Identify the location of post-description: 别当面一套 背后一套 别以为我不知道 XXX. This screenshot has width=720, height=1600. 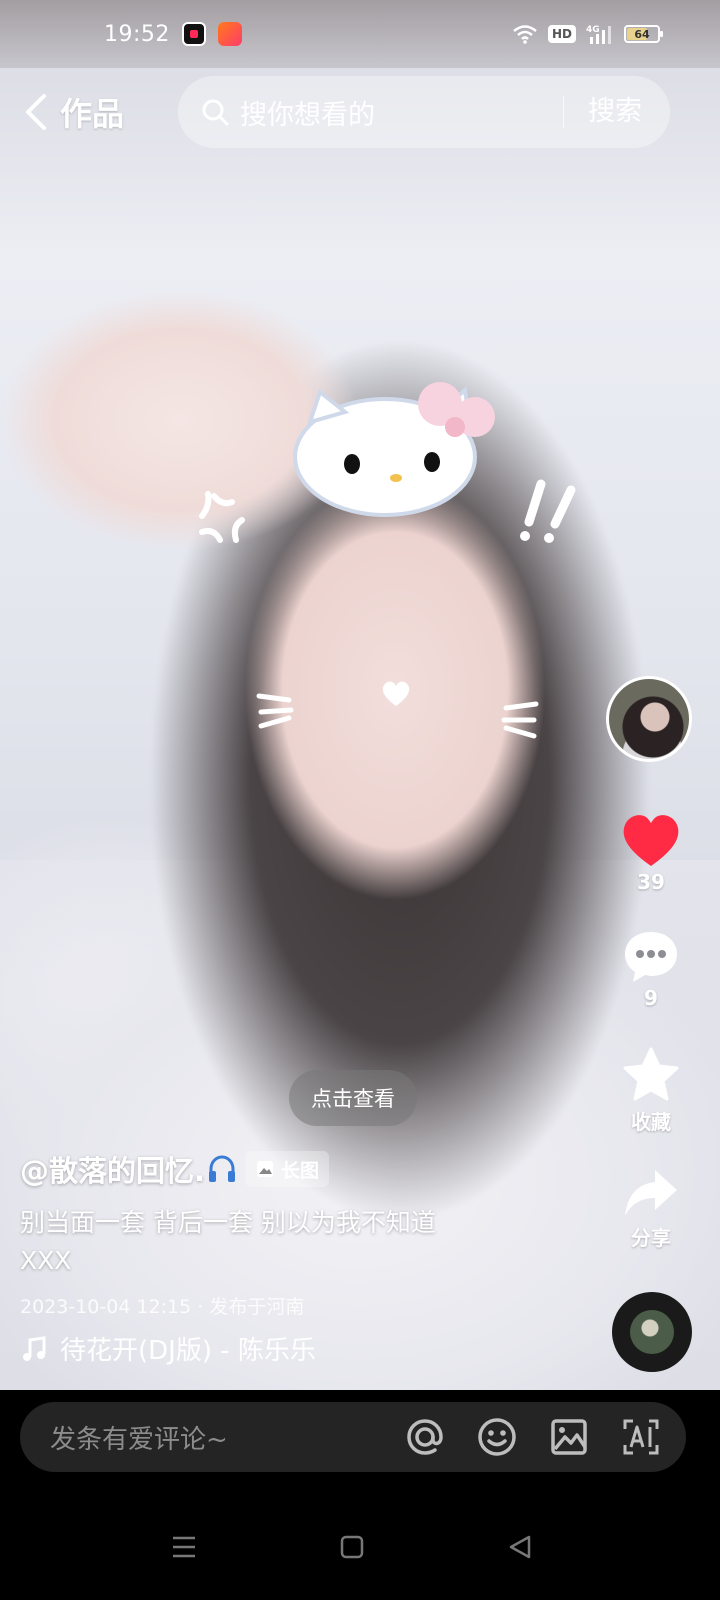
(280, 1242).